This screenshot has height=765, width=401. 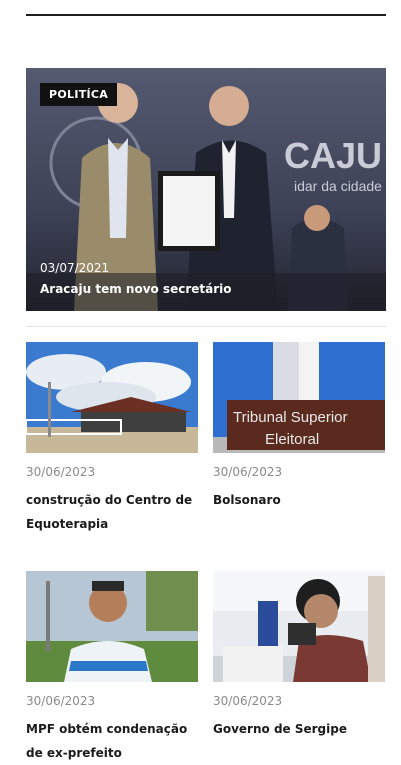 What do you see at coordinates (75, 268) in the screenshot?
I see `hero-date: 03/07/2021` at bounding box center [75, 268].